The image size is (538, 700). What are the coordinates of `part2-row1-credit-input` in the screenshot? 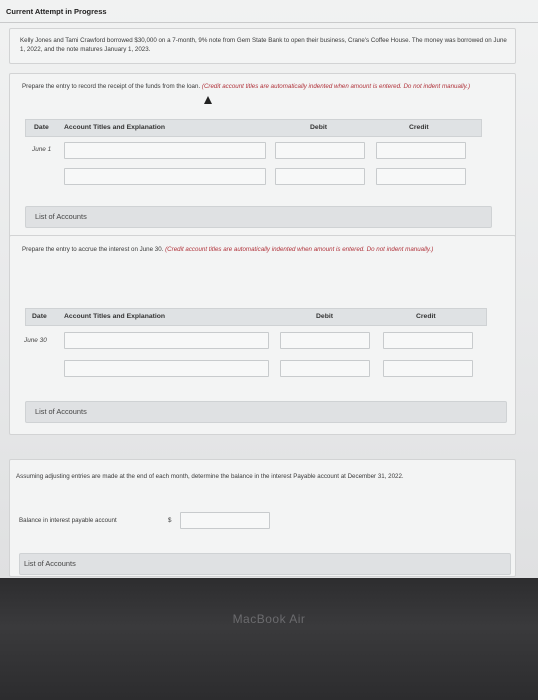 It's located at (428, 340).